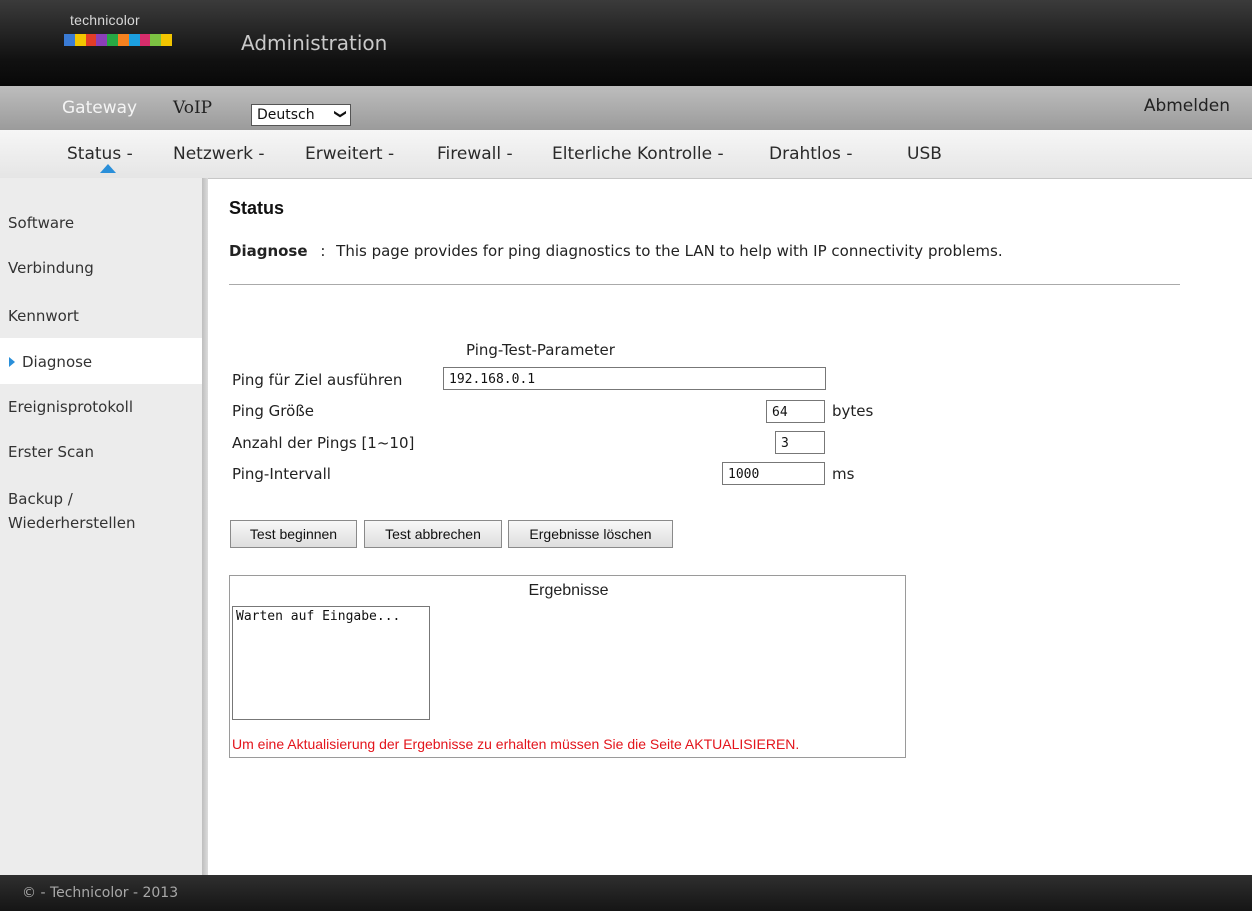 This screenshot has height=911, width=1252. I want to click on ping-target-input: 192.168.0.1, so click(634, 378).